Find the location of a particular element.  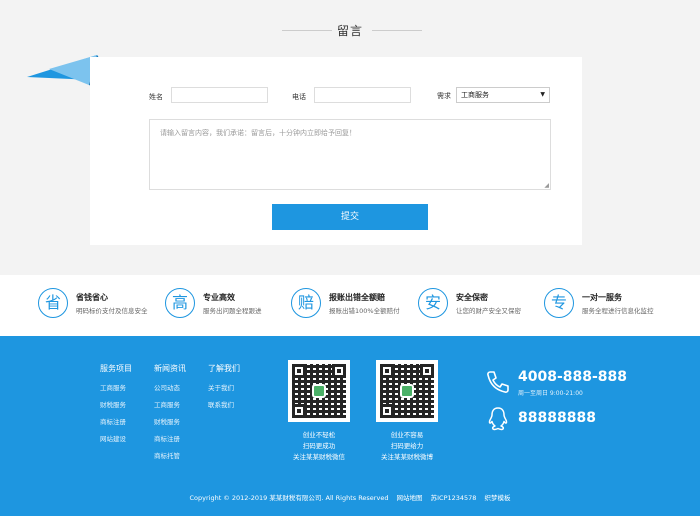

footer-column-about: 了解我们 关于我们 联系我们 is located at coordinates (224, 389).